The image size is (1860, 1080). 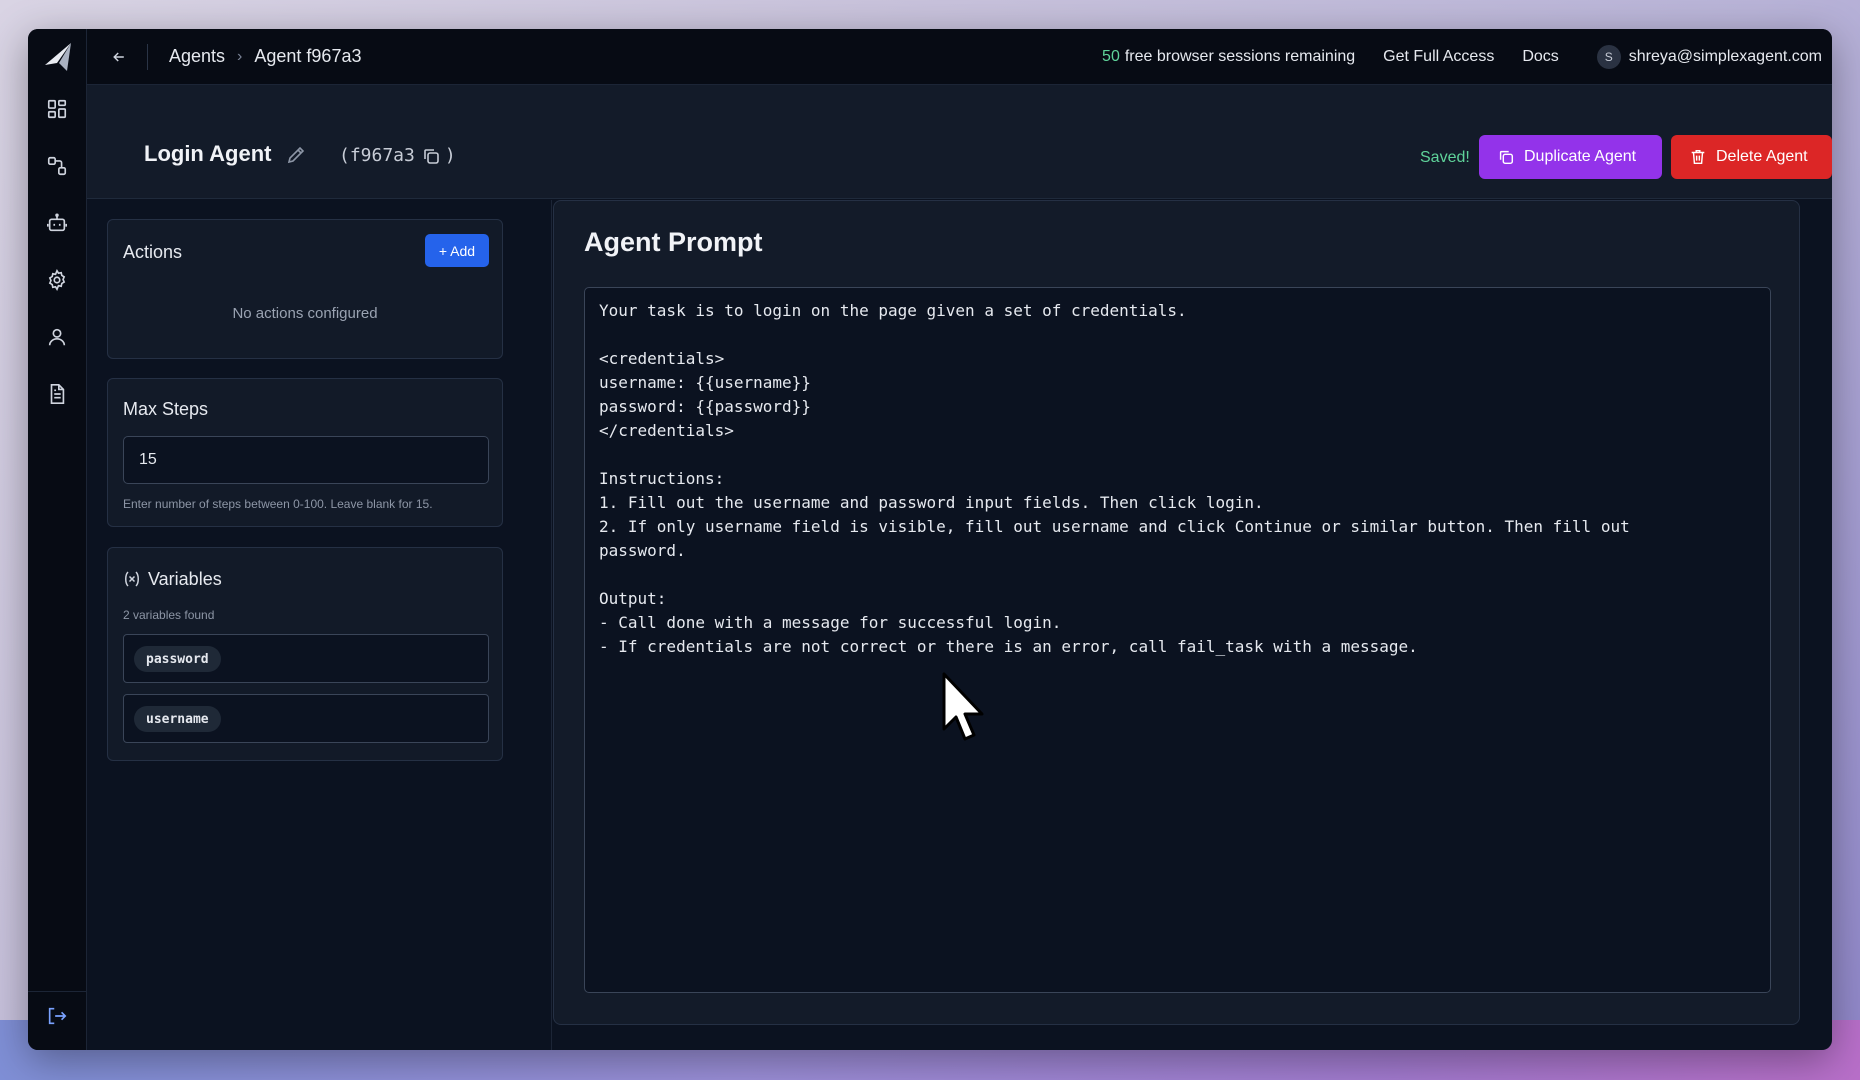 What do you see at coordinates (177, 659) in the screenshot?
I see `variable-chip: password` at bounding box center [177, 659].